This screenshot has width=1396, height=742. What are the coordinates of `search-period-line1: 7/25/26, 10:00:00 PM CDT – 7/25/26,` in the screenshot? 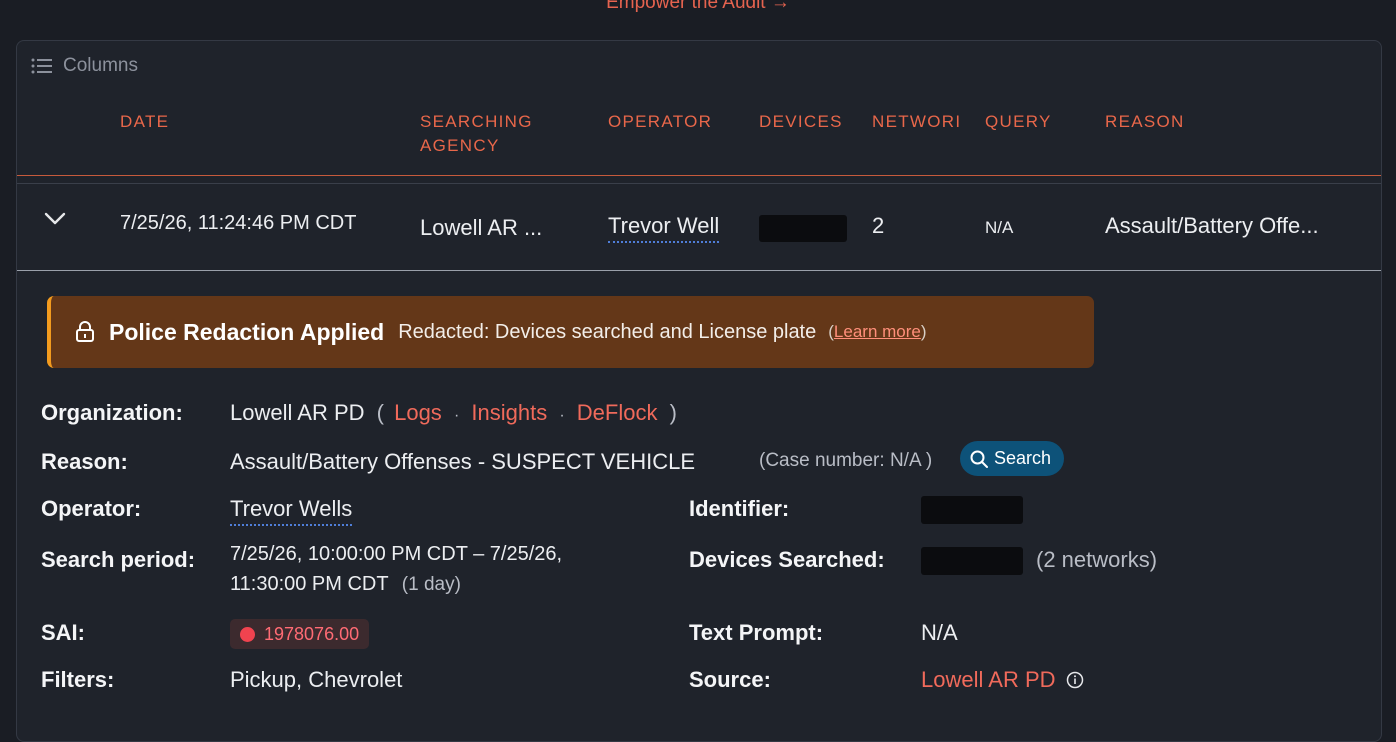 It's located at (396, 554).